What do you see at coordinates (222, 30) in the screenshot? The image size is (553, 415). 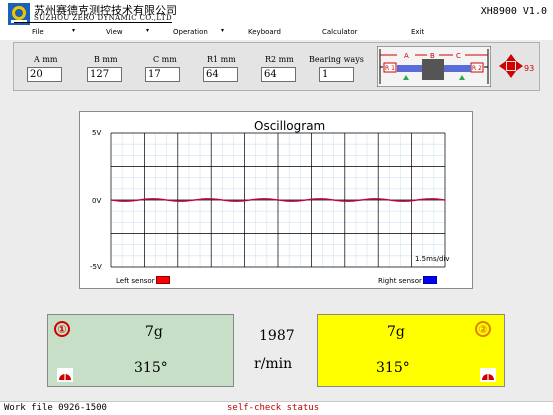 I see `menu-operation-dropdown-icon: ▾` at bounding box center [222, 30].